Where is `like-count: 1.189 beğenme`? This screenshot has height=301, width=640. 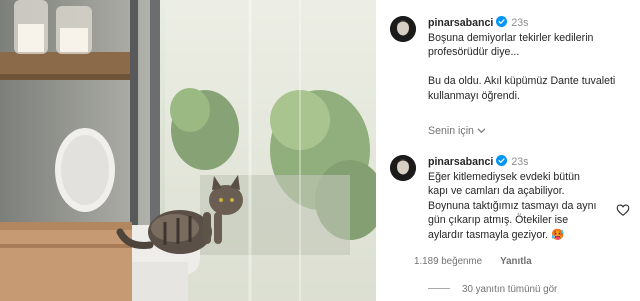
like-count: 1.189 beğenme is located at coordinates (448, 261).